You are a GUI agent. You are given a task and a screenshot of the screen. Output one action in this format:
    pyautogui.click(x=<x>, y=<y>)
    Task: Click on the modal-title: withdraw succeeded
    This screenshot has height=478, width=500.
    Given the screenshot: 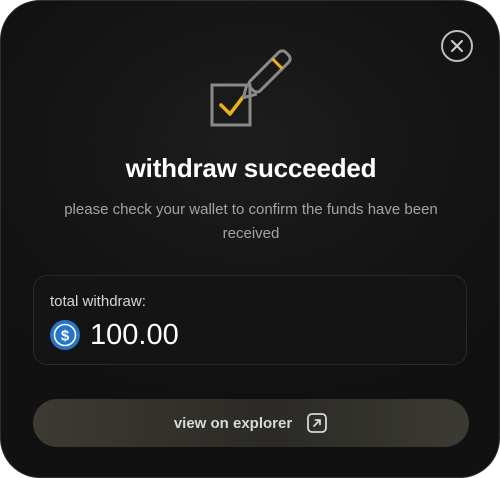 What is the action you would take?
    pyautogui.click(x=251, y=168)
    